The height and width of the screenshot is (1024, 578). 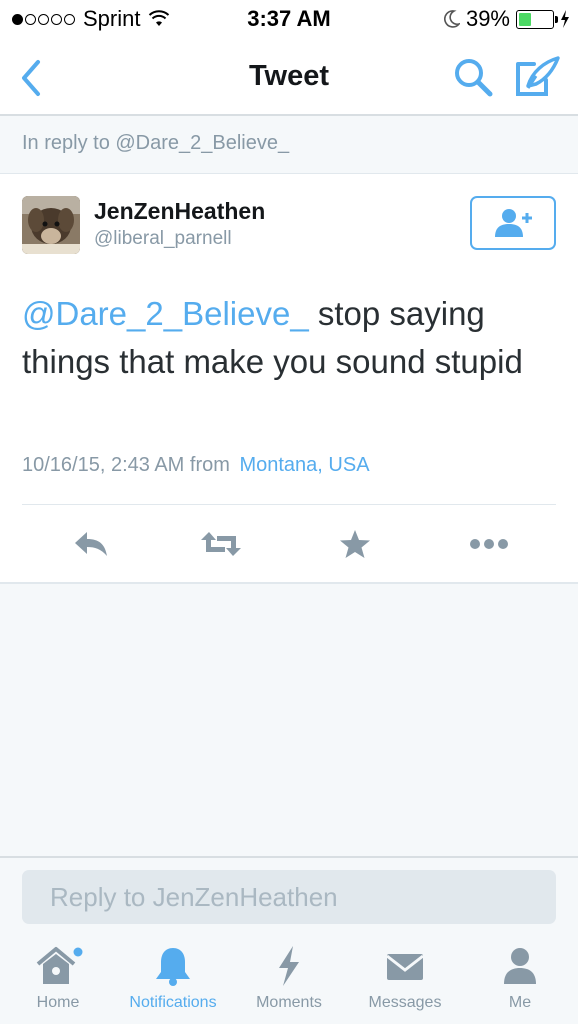 I want to click on reply-button, so click(x=91, y=544).